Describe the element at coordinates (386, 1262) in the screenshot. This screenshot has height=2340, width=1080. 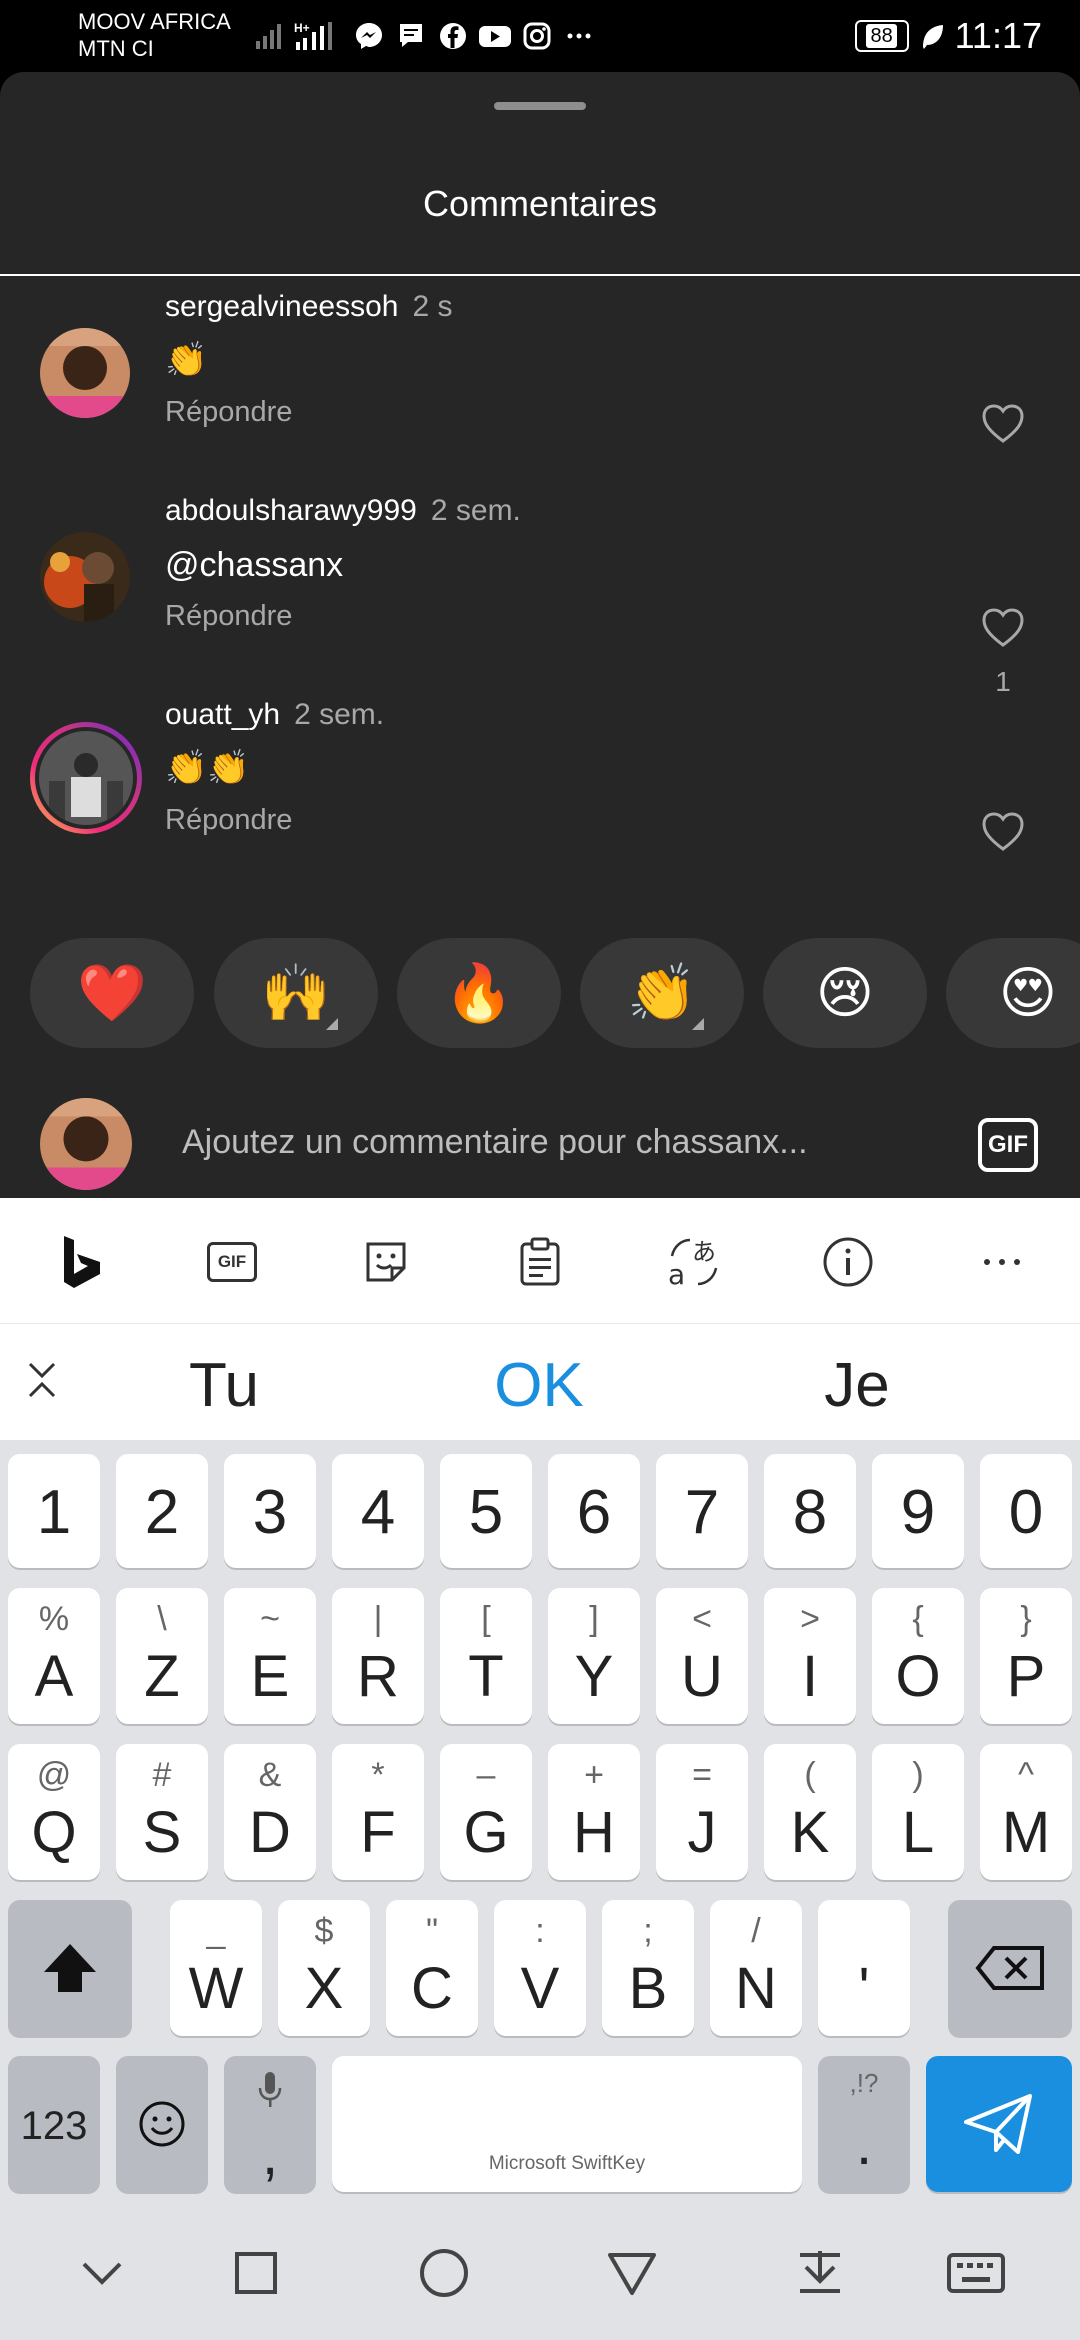
I see `sticker-icon` at that location.